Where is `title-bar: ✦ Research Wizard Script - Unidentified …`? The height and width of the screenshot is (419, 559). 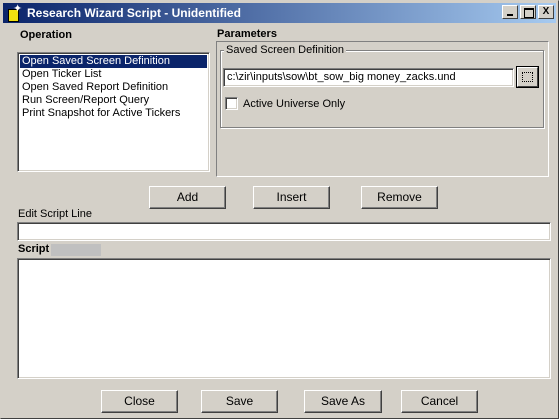 title-bar: ✦ Research Wizard Script - Unidentified … is located at coordinates (279, 13).